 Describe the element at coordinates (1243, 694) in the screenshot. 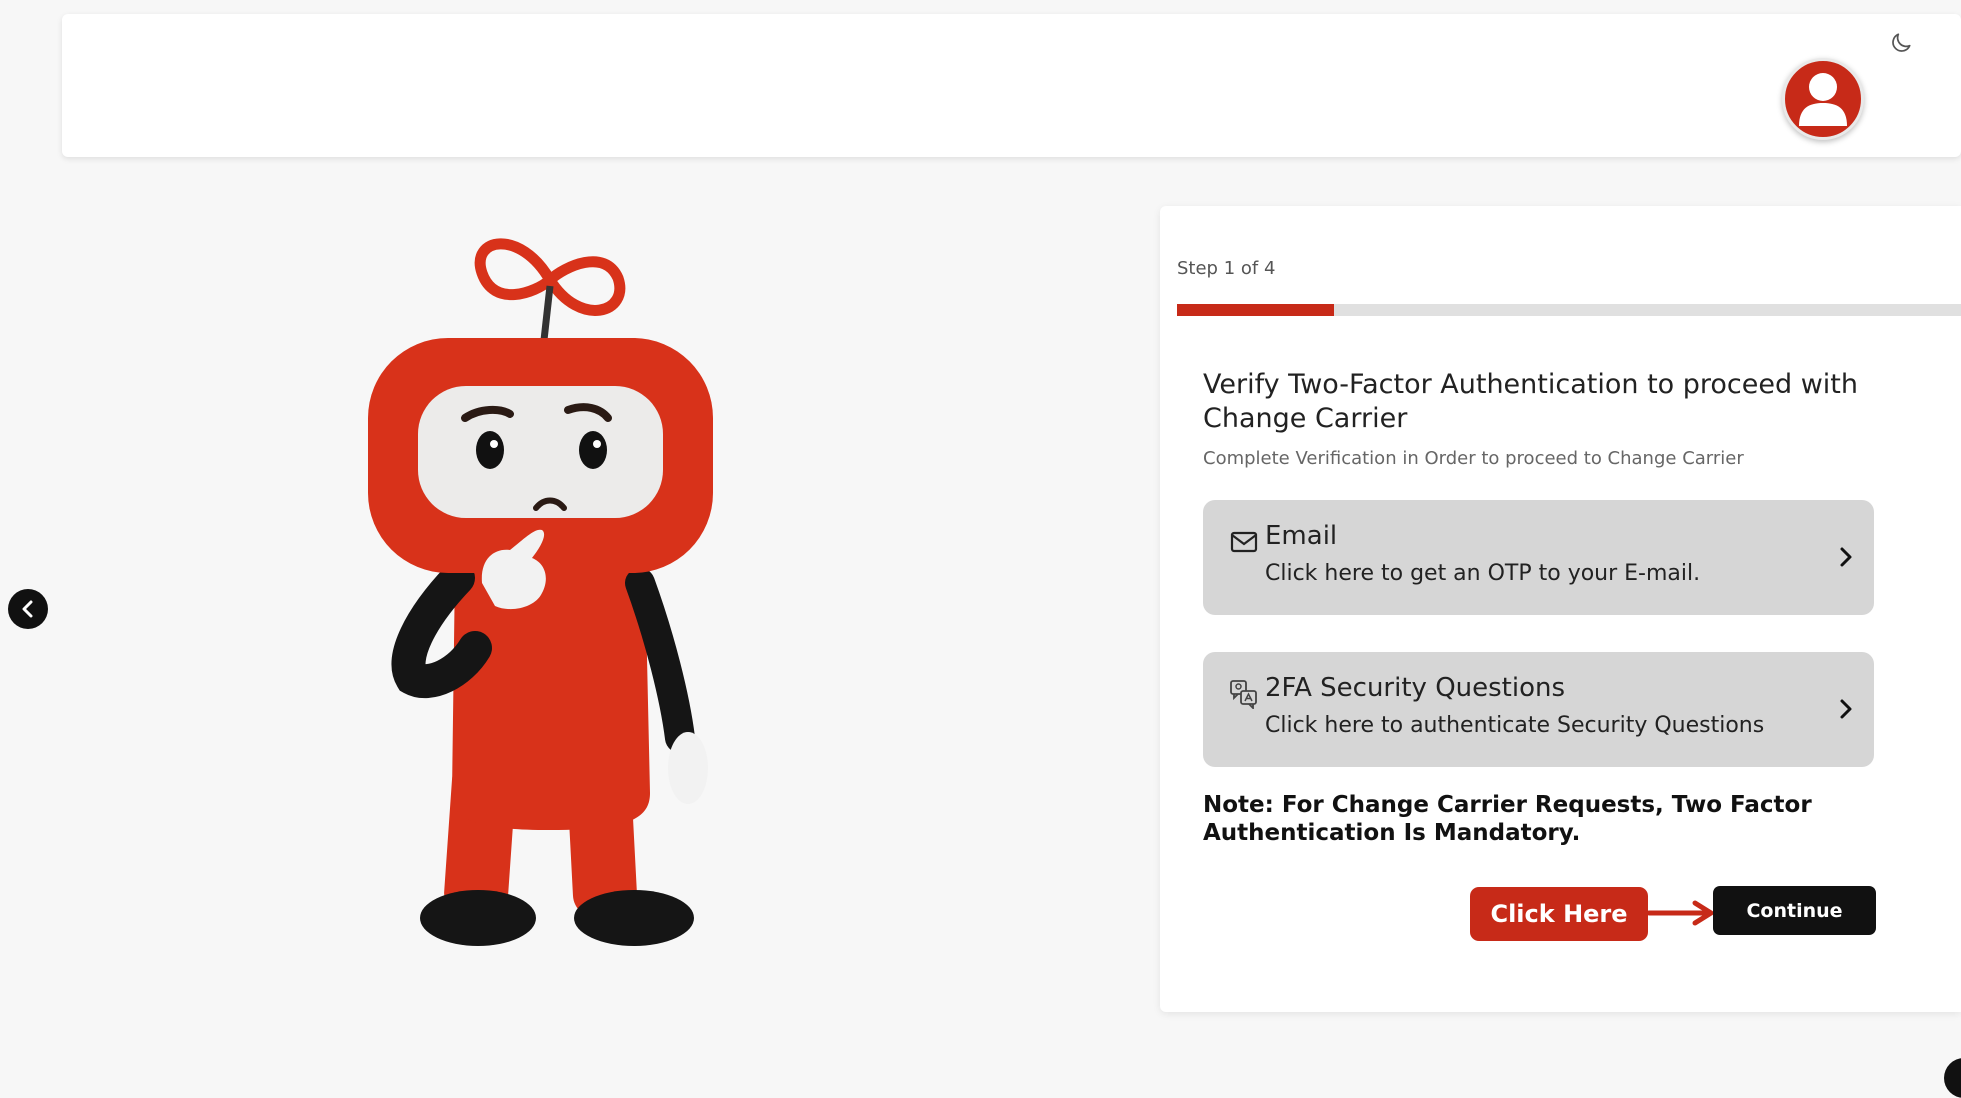

I see `security-questions-icon` at that location.